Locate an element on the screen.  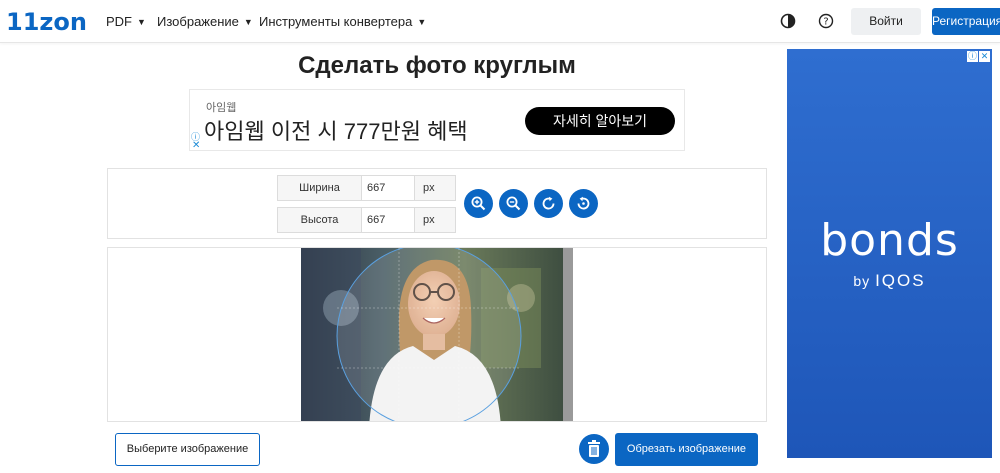
ad-subbrand: by IQOS is located at coordinates (889, 281).